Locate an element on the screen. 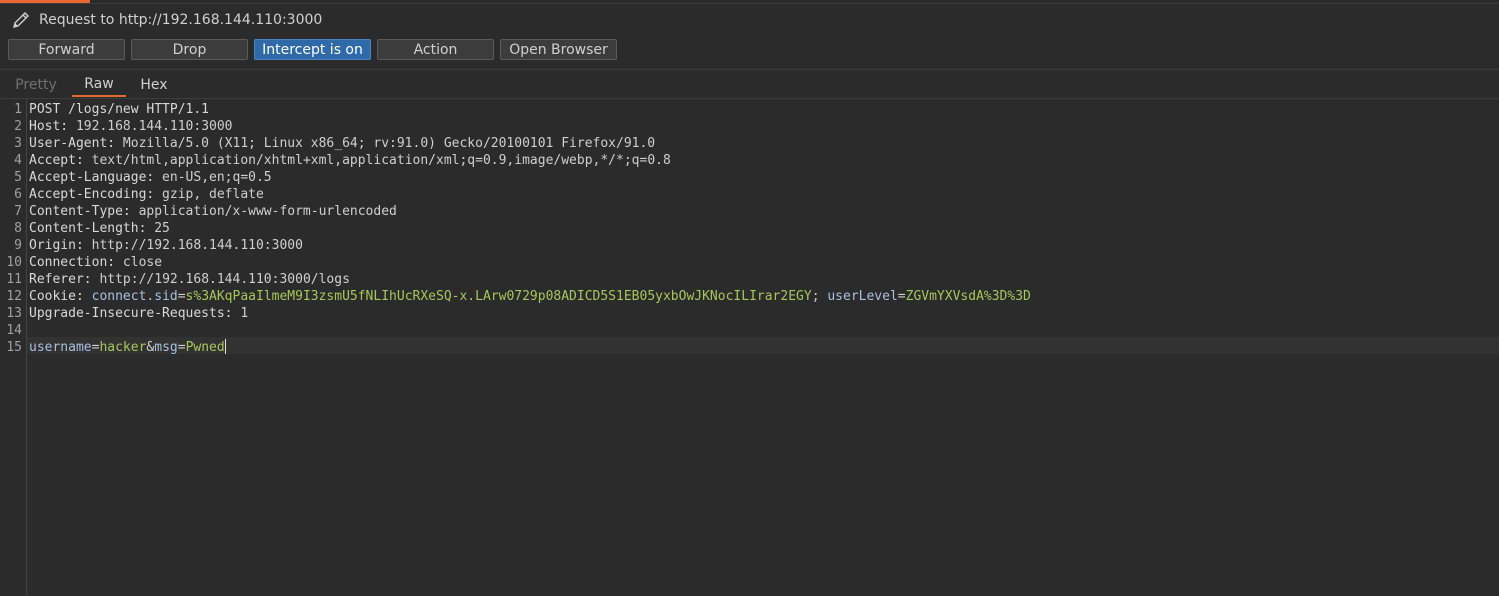 The width and height of the screenshot is (1499, 596). cookie-value: ZGVmYXVsdA%3D%3D is located at coordinates (968, 296).